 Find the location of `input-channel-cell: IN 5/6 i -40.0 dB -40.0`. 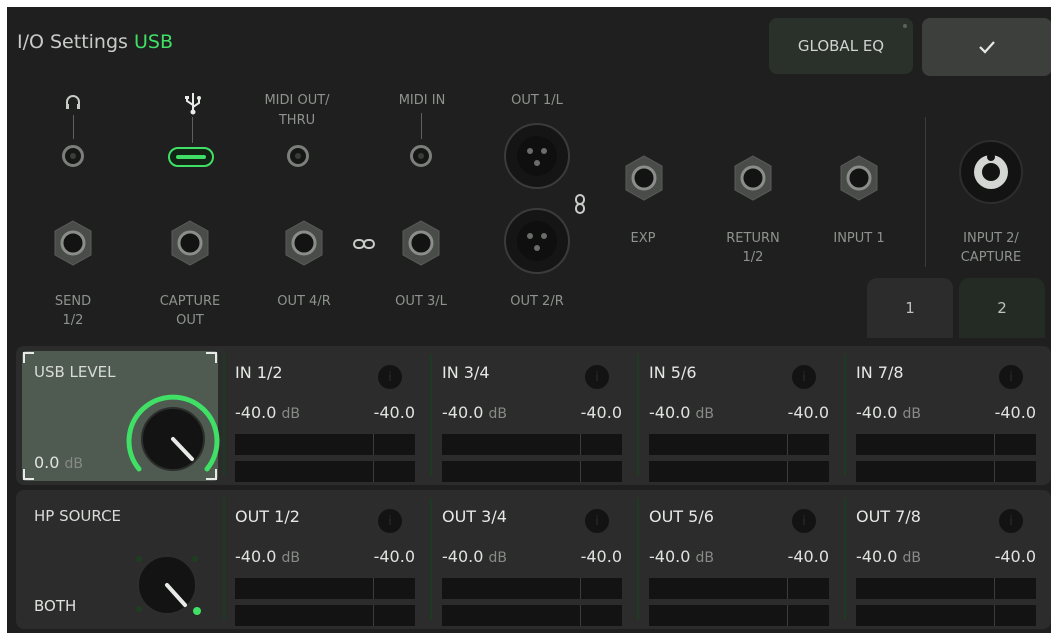

input-channel-cell: IN 5/6 i -40.0 dB -40.0 is located at coordinates (741, 415).